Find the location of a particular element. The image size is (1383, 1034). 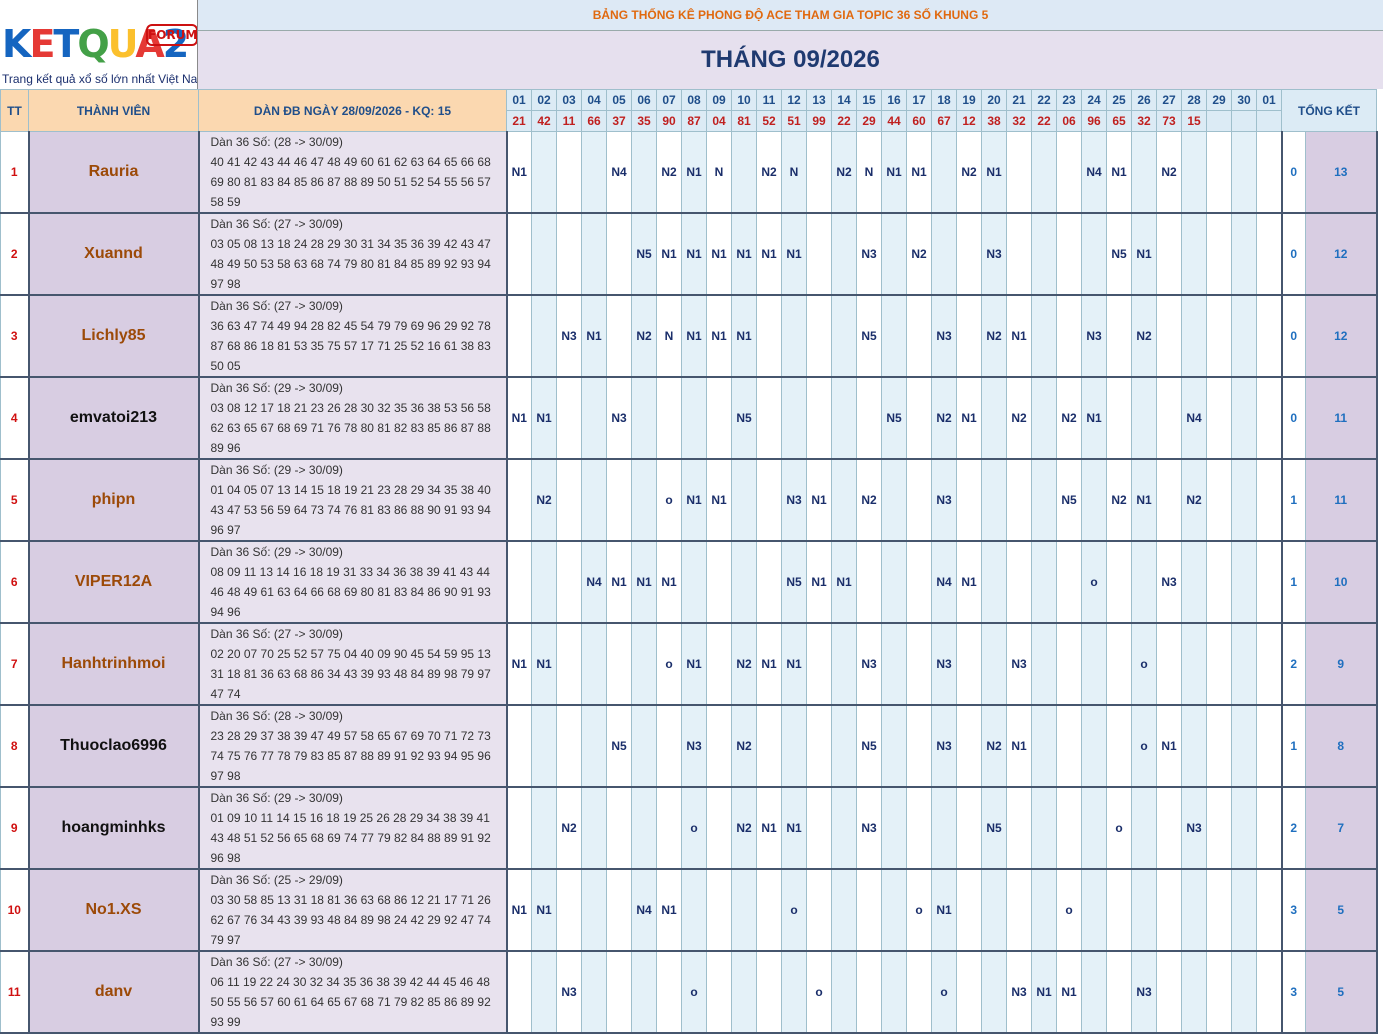

day-result: 60 is located at coordinates (919, 121).